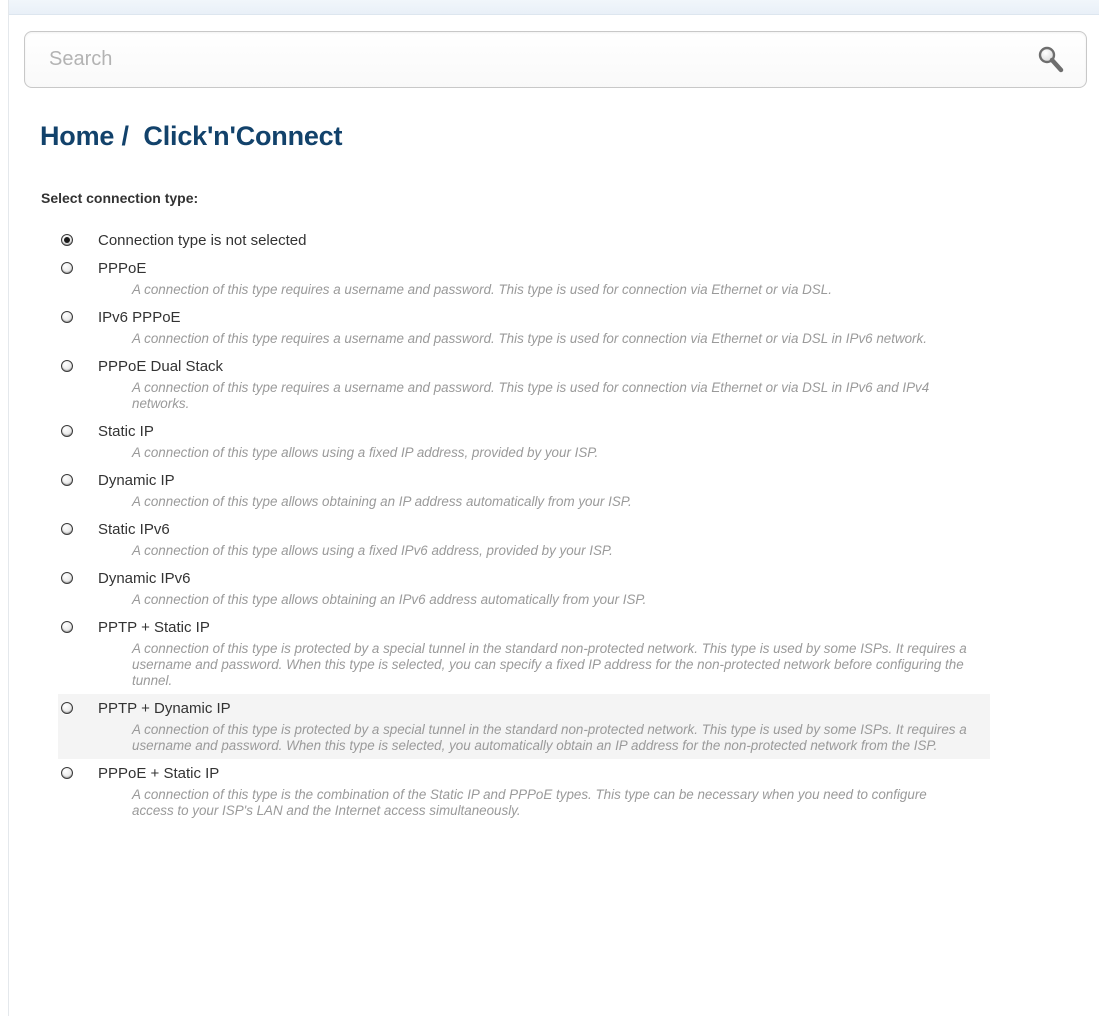 This screenshot has width=1099, height=1016. What do you see at coordinates (524, 627) in the screenshot?
I see `connection-option-row: PPTP + Static IP` at bounding box center [524, 627].